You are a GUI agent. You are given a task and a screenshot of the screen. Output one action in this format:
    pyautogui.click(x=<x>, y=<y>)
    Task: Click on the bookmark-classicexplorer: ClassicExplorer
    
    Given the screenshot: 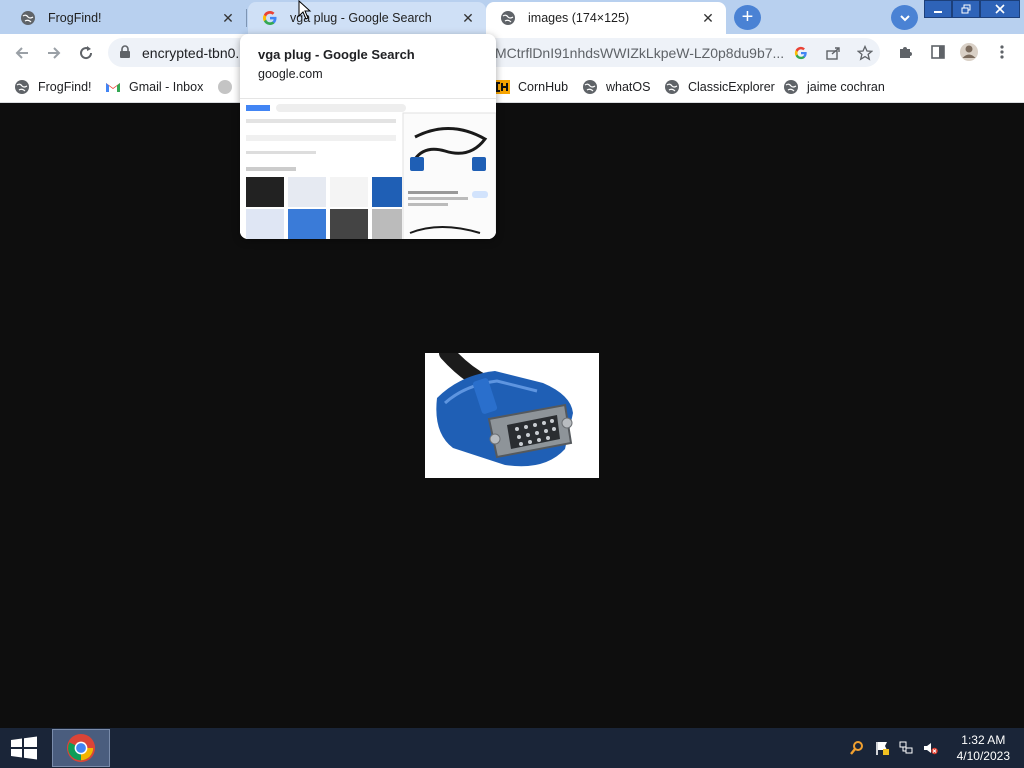 What is the action you would take?
    pyautogui.click(x=719, y=87)
    